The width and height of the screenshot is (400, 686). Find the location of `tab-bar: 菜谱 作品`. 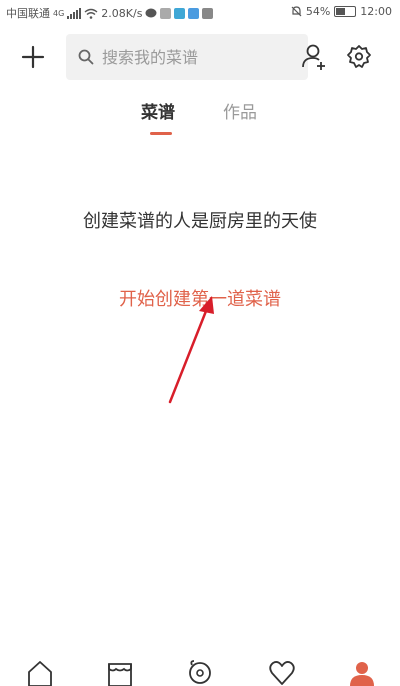

tab-bar: 菜谱 作品 is located at coordinates (200, 120).